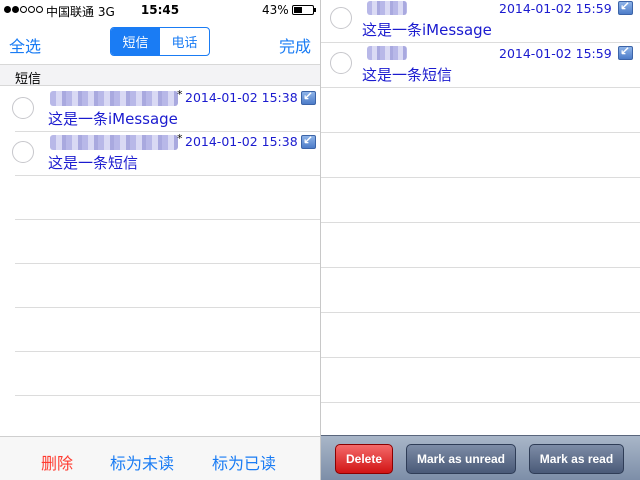 The height and width of the screenshot is (480, 640). Describe the element at coordinates (304, 10) in the screenshot. I see `battery-icon` at that location.